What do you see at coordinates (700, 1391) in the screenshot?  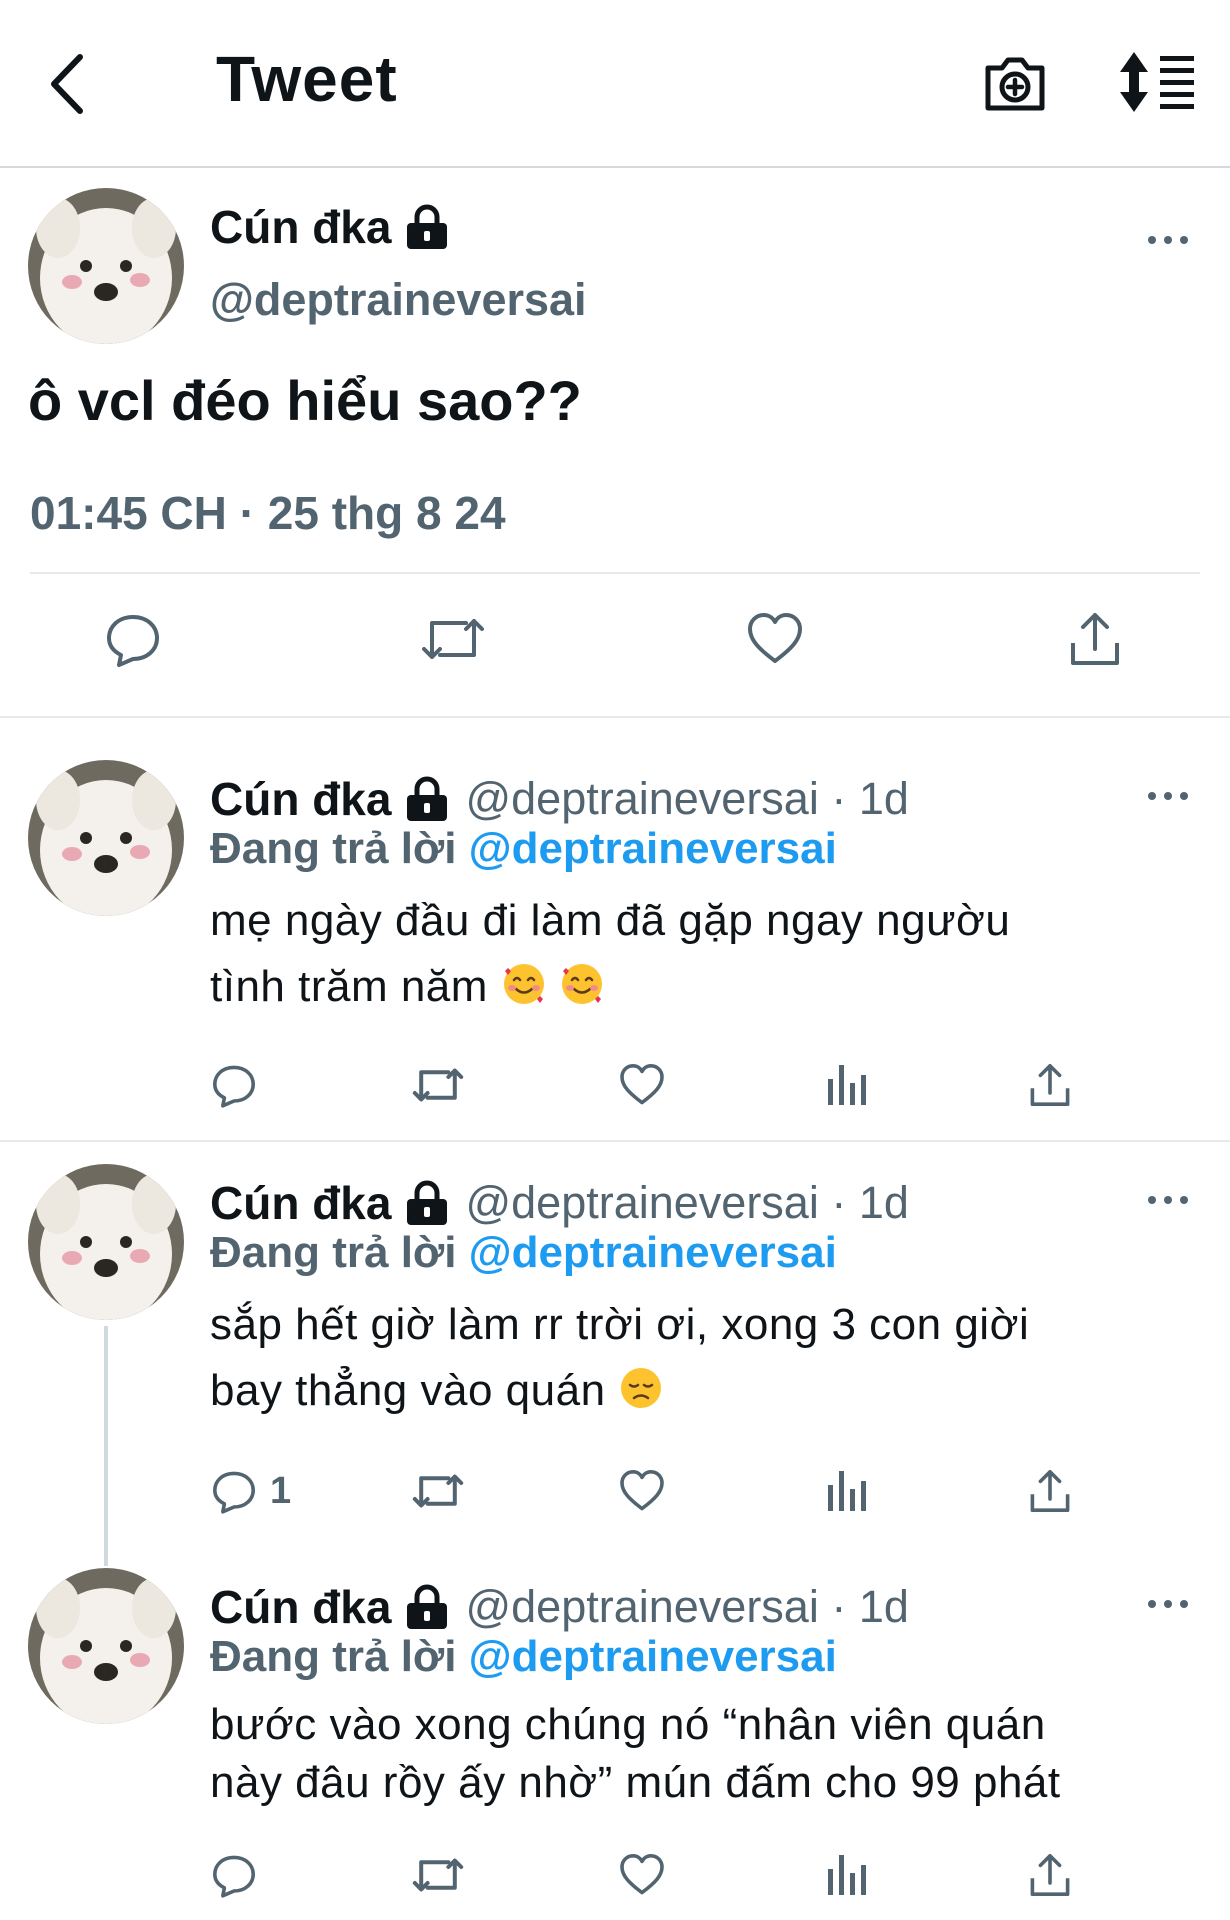 I see `text-line-with-emoji: bay thẳng vào quán` at bounding box center [700, 1391].